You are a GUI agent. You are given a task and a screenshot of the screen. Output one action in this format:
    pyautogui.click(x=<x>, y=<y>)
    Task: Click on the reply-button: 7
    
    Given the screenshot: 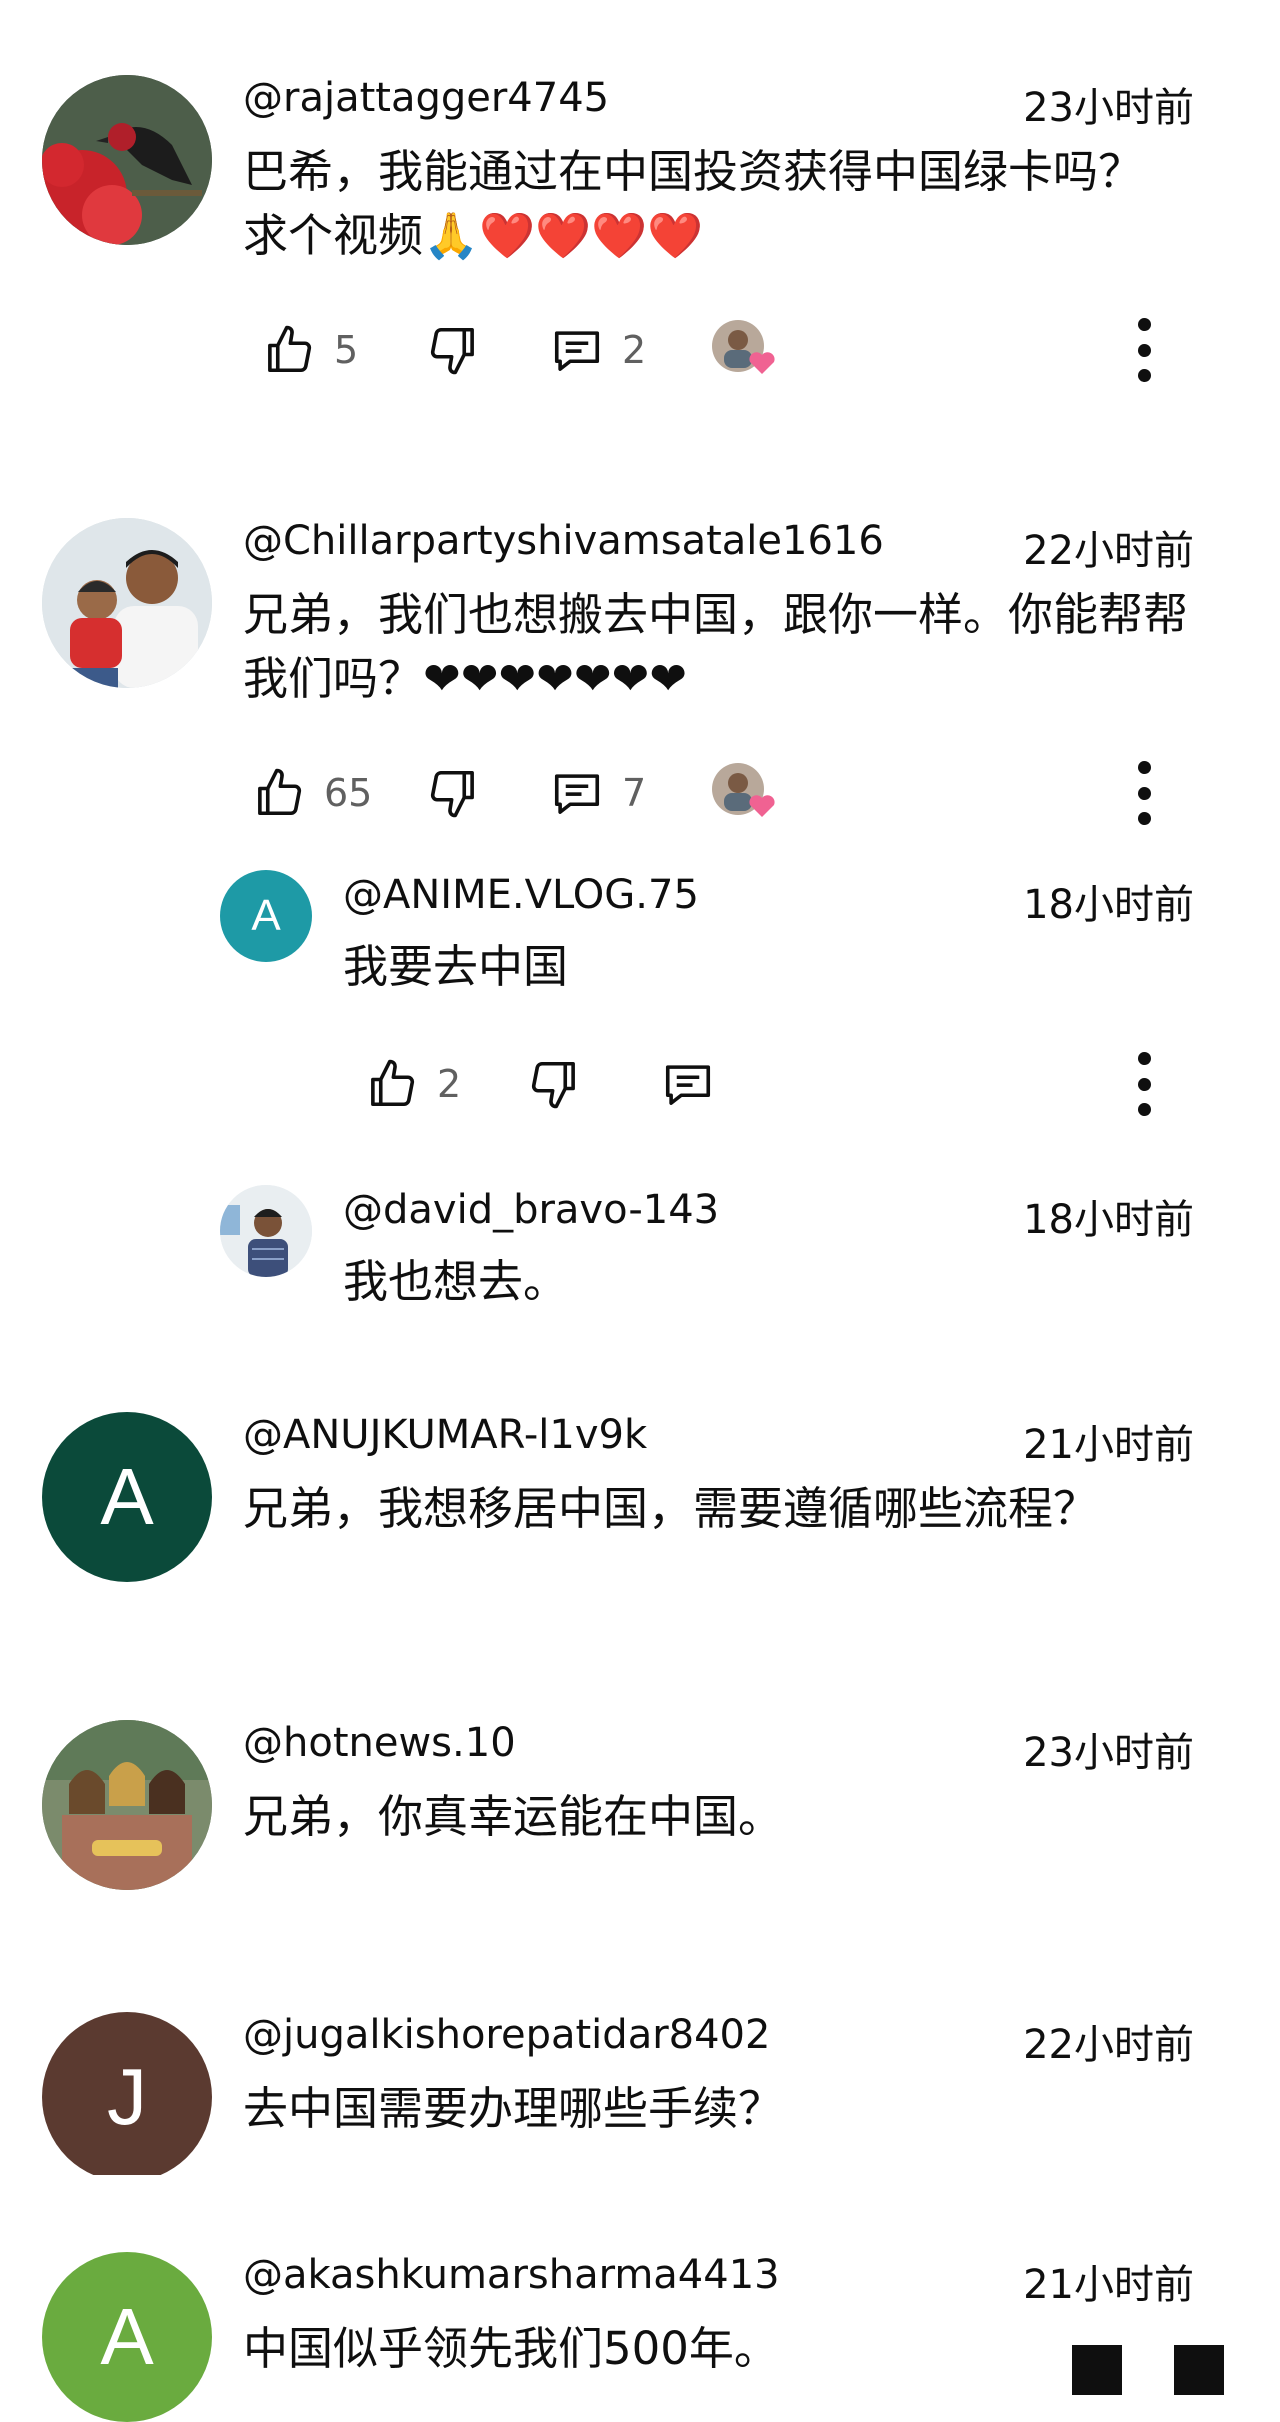 What is the action you would take?
    pyautogui.click(x=598, y=793)
    